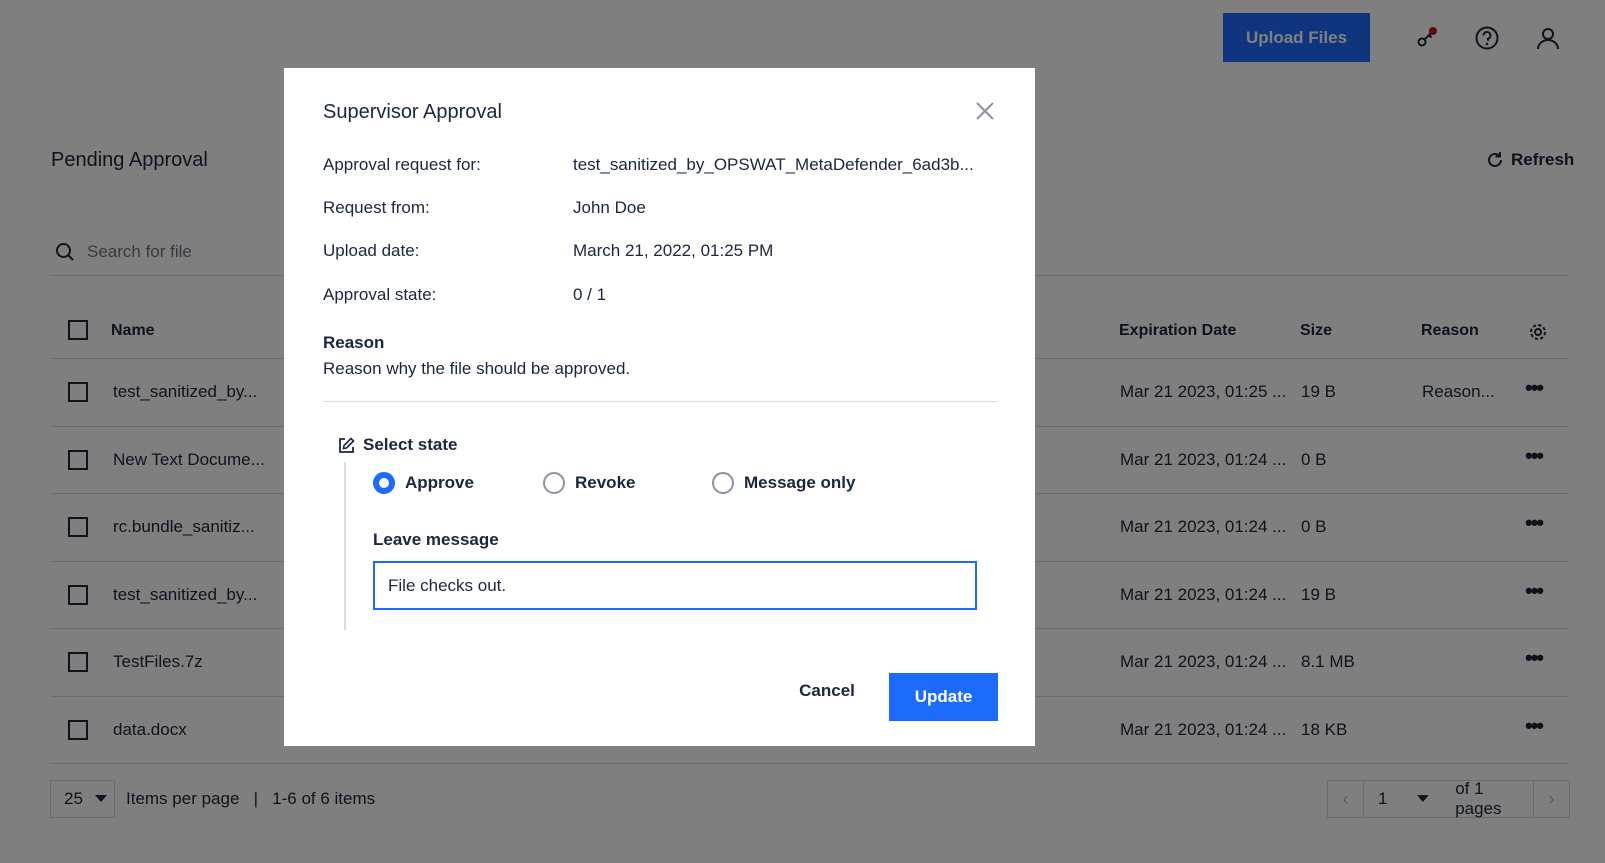 The height and width of the screenshot is (863, 1605). Describe the element at coordinates (943, 697) in the screenshot. I see `update-button: Update` at that location.